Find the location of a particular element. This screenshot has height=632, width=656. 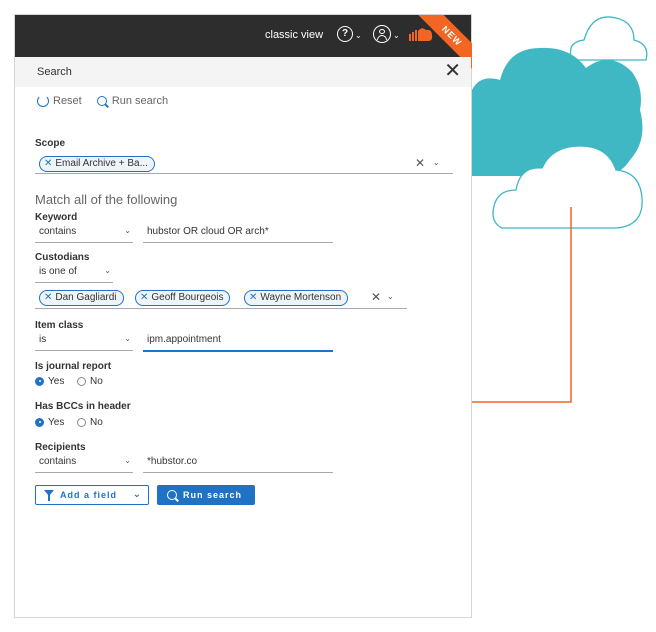

recipients-input: *hubstor.co is located at coordinates (238, 464).